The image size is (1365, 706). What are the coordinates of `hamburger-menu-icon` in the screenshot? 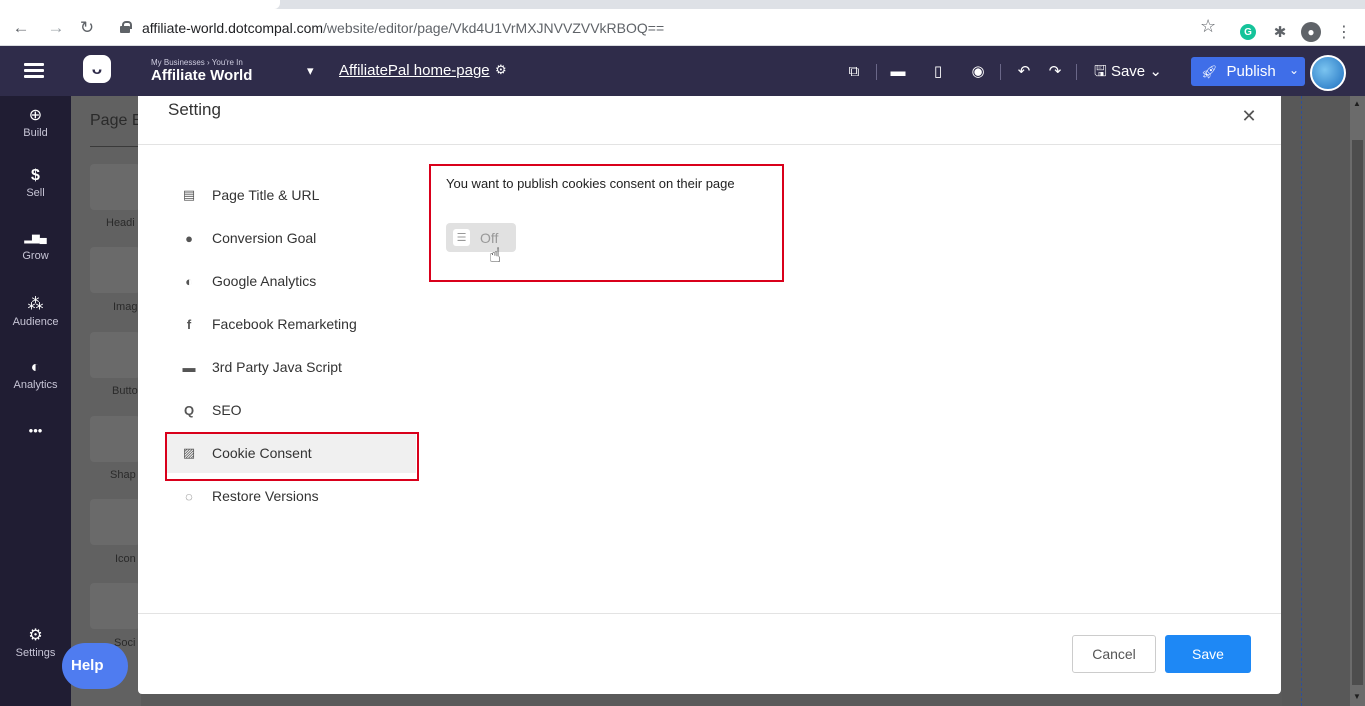 It's located at (34, 71).